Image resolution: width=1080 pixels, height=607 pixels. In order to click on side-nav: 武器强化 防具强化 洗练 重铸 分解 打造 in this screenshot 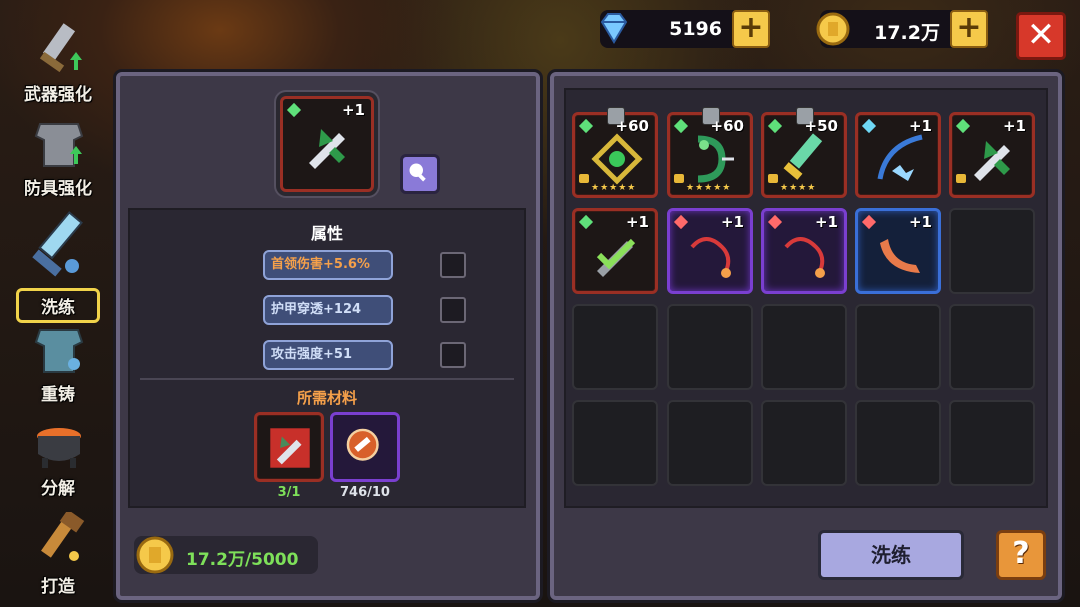, I will do `click(57, 303)`.